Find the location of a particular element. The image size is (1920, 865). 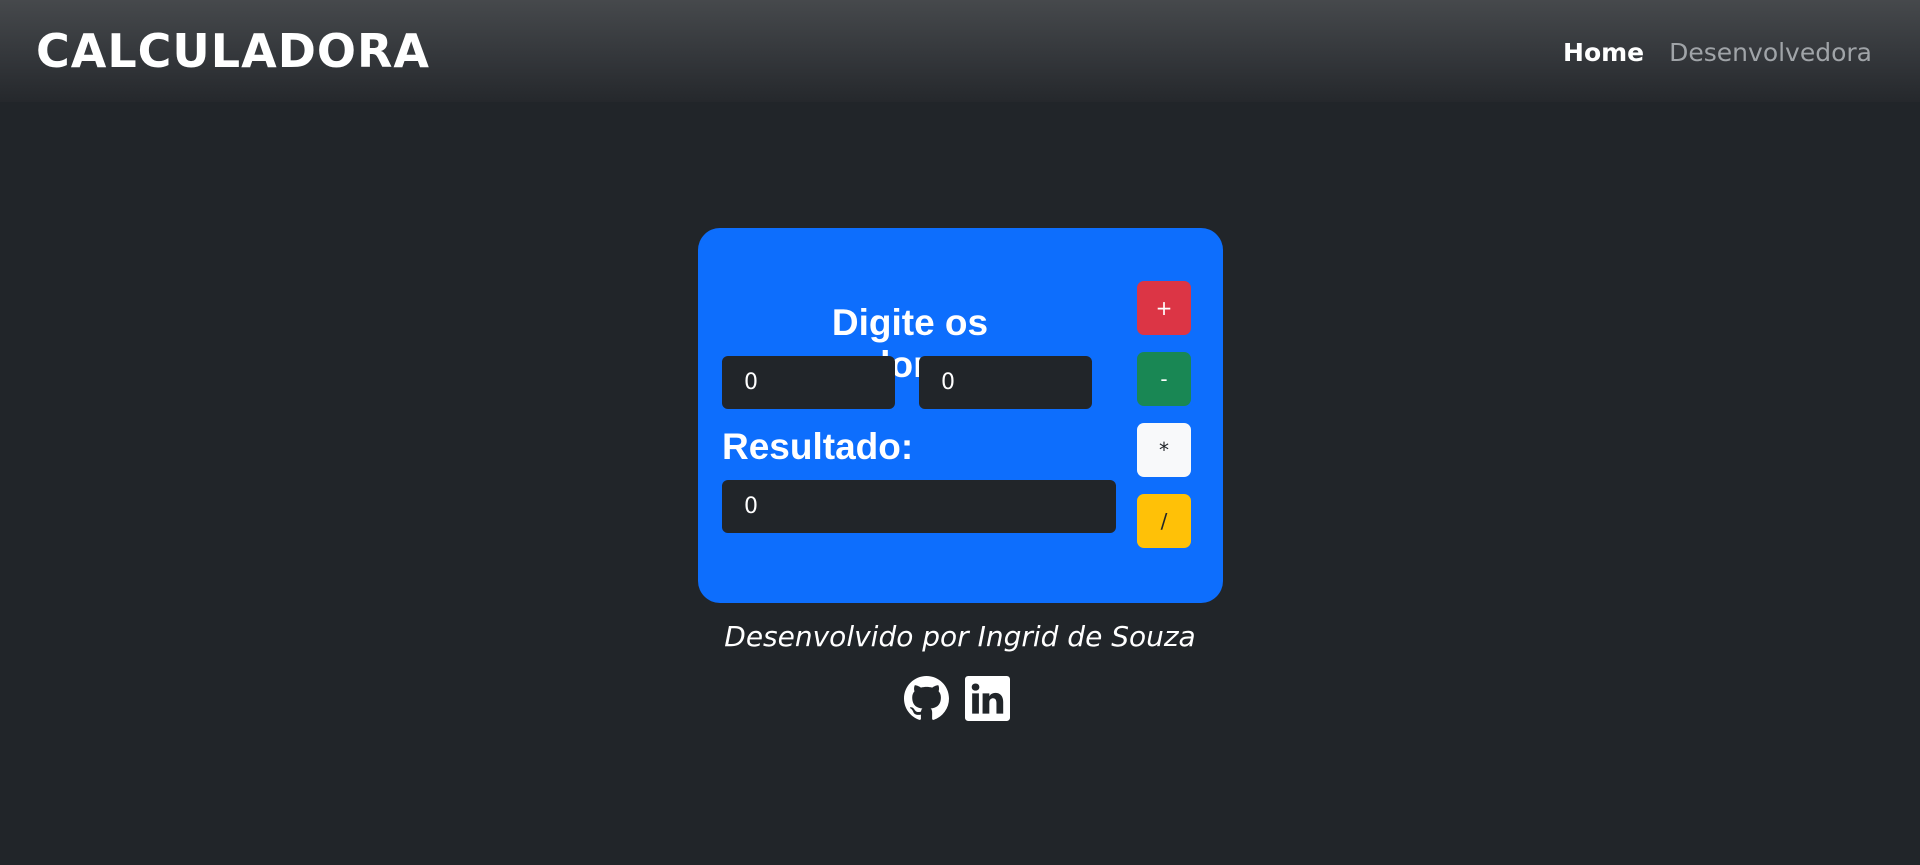

nav-links: Home Desenvolvedora is located at coordinates (1717, 52).